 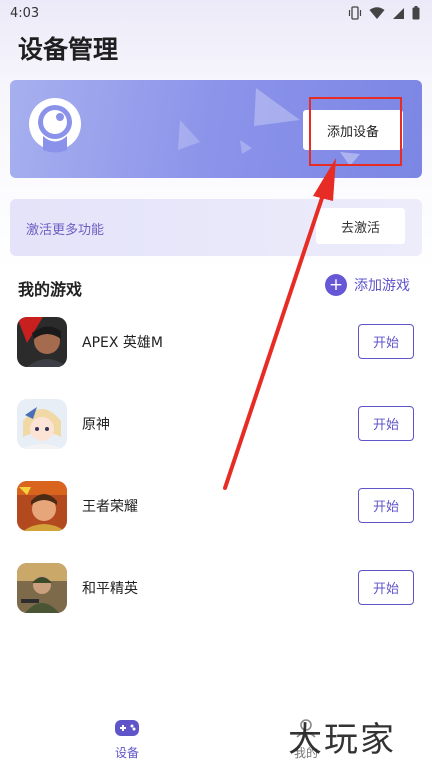 What do you see at coordinates (279, 324) in the screenshot?
I see `annotation-arrow` at bounding box center [279, 324].